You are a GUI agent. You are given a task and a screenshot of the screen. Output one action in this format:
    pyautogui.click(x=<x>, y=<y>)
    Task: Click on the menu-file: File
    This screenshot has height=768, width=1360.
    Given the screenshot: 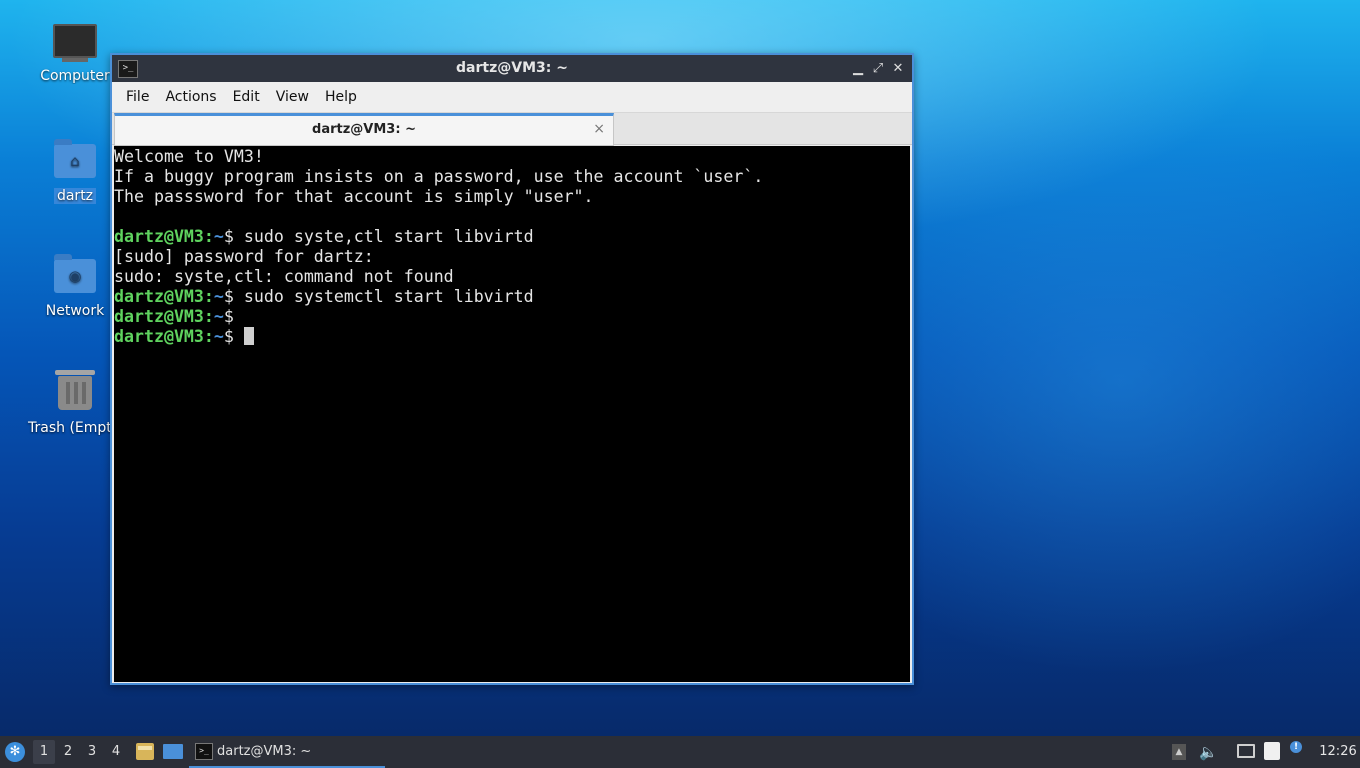 What is the action you would take?
    pyautogui.click(x=137, y=97)
    